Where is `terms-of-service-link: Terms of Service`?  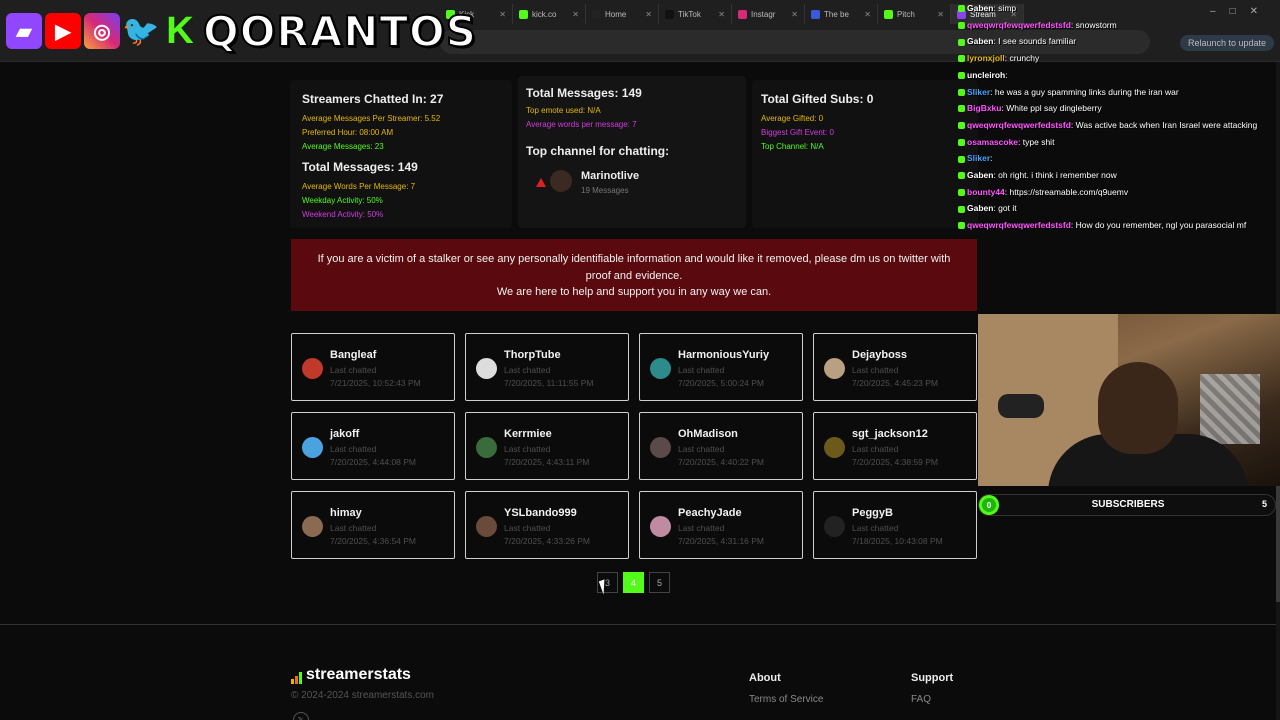
terms-of-service-link: Terms of Service is located at coordinates (786, 699).